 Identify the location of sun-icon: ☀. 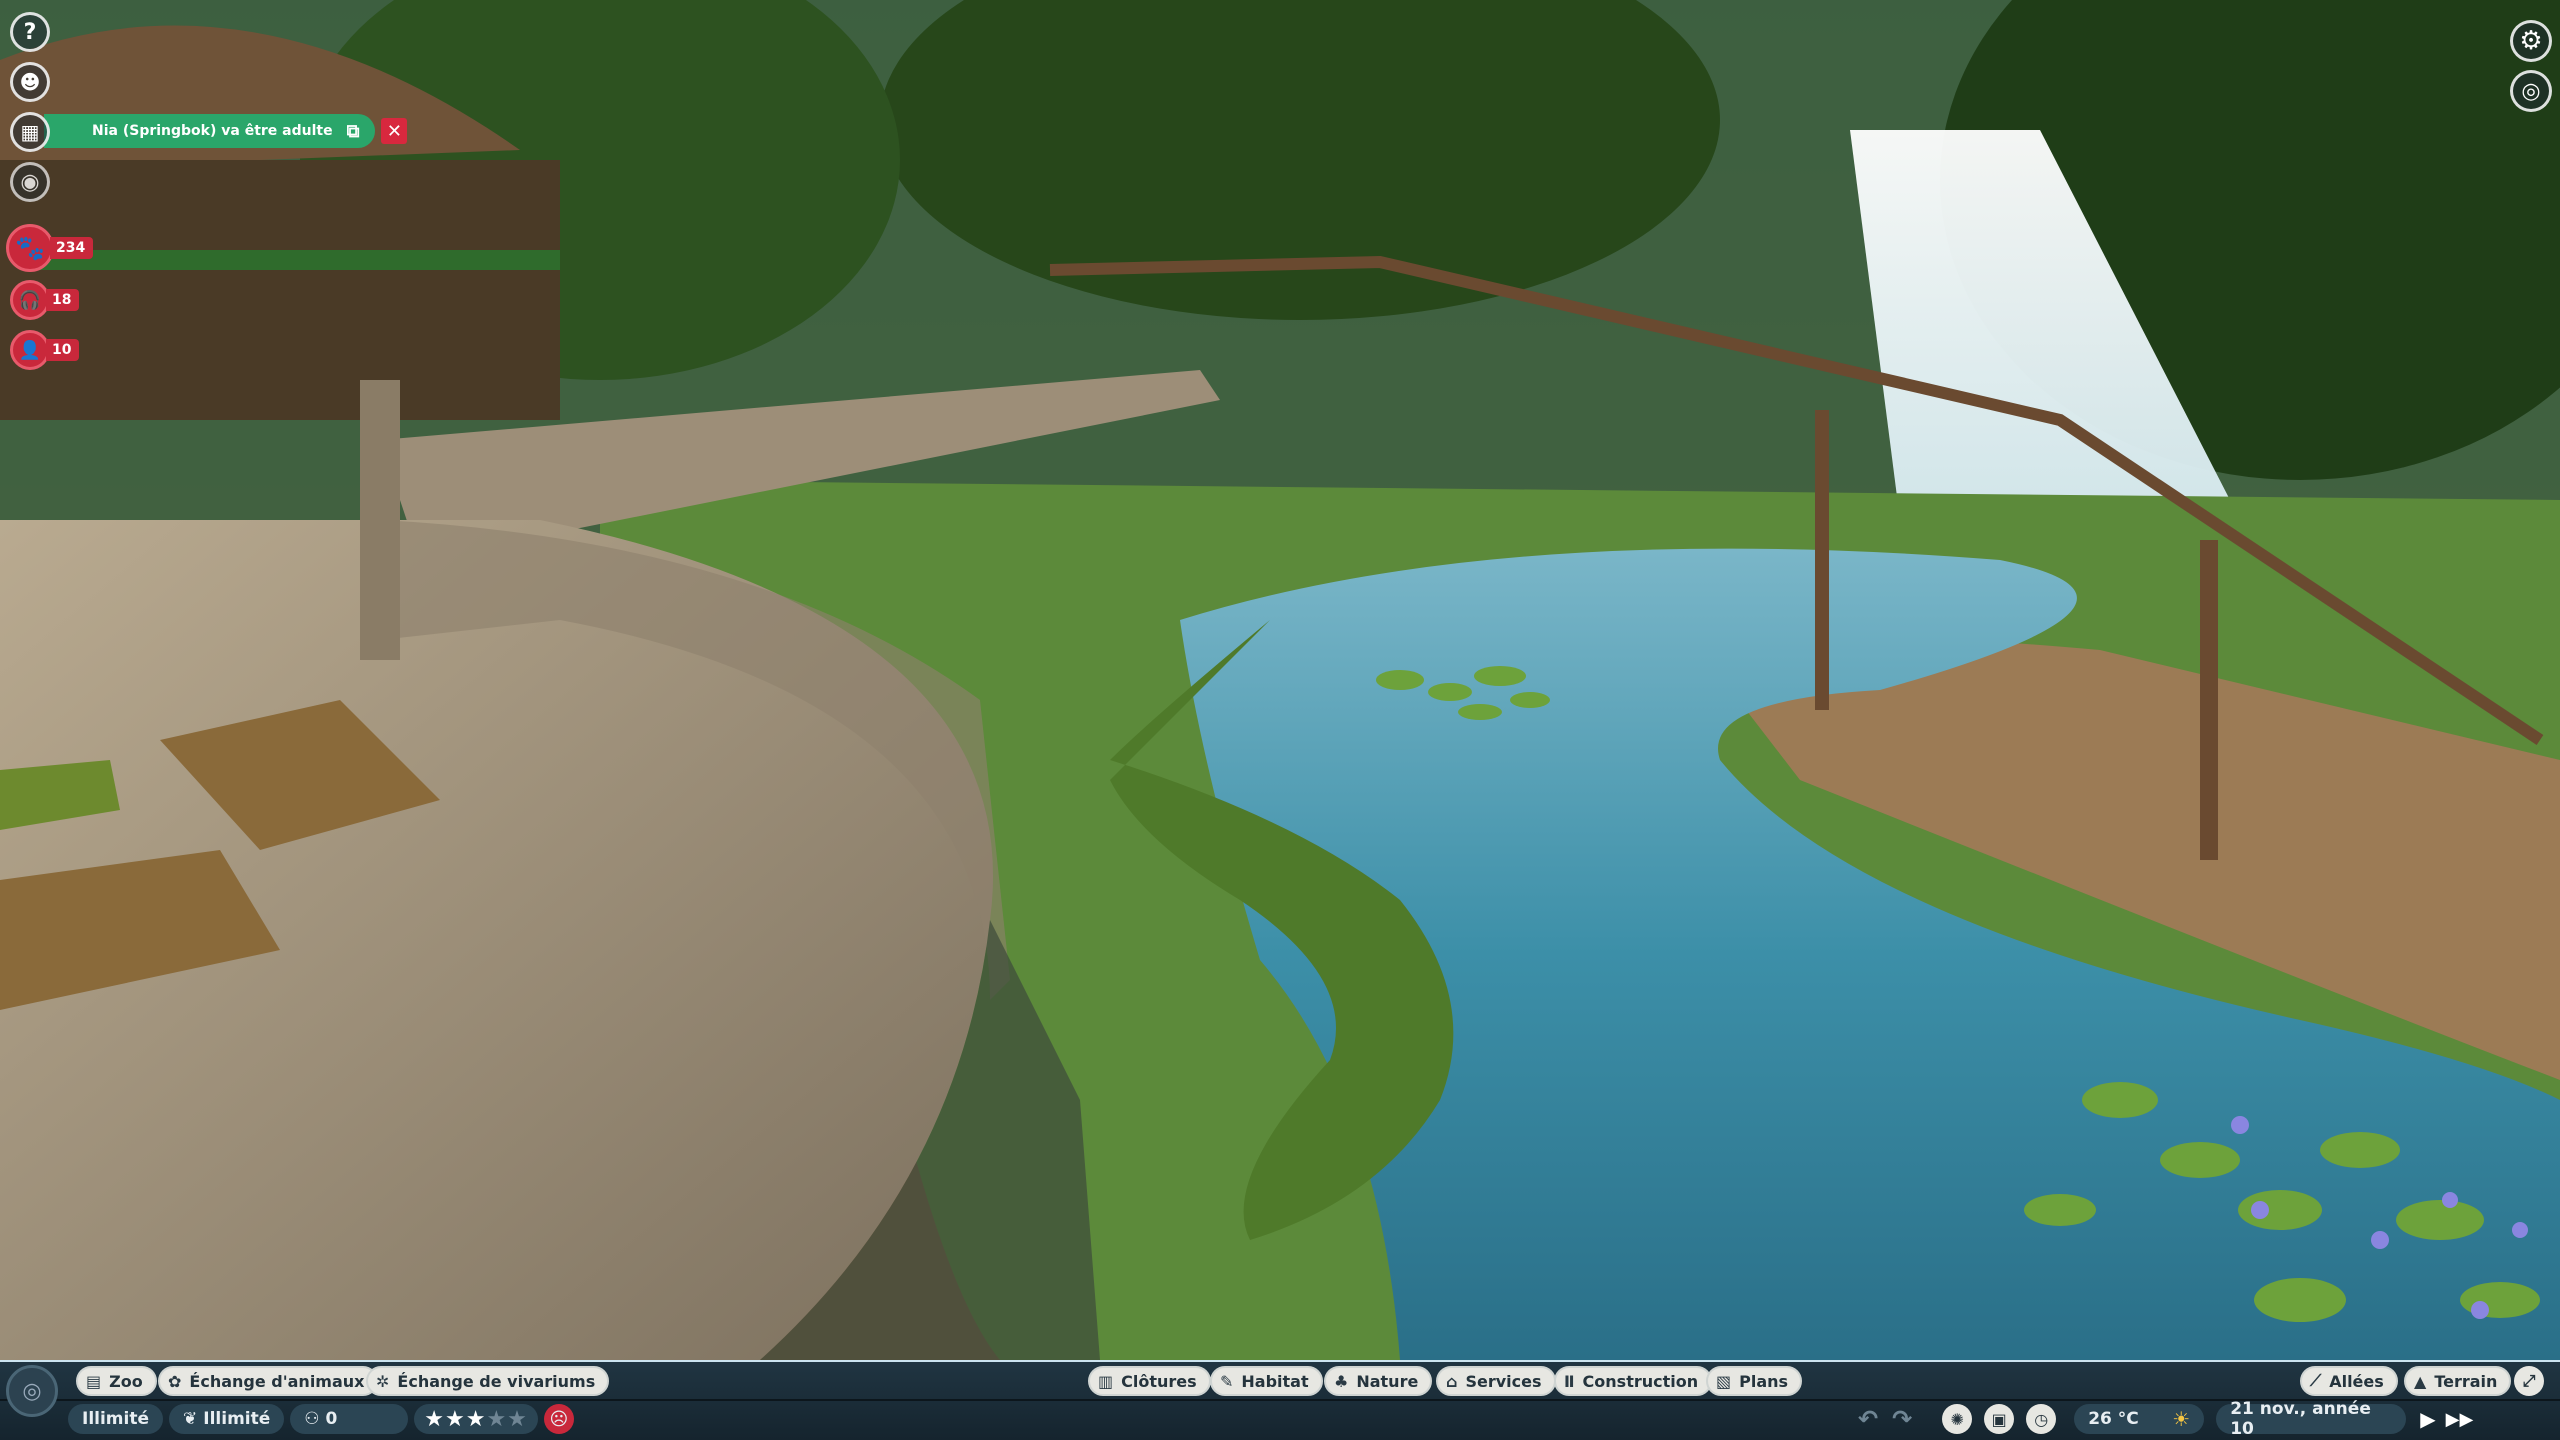
(2181, 1419).